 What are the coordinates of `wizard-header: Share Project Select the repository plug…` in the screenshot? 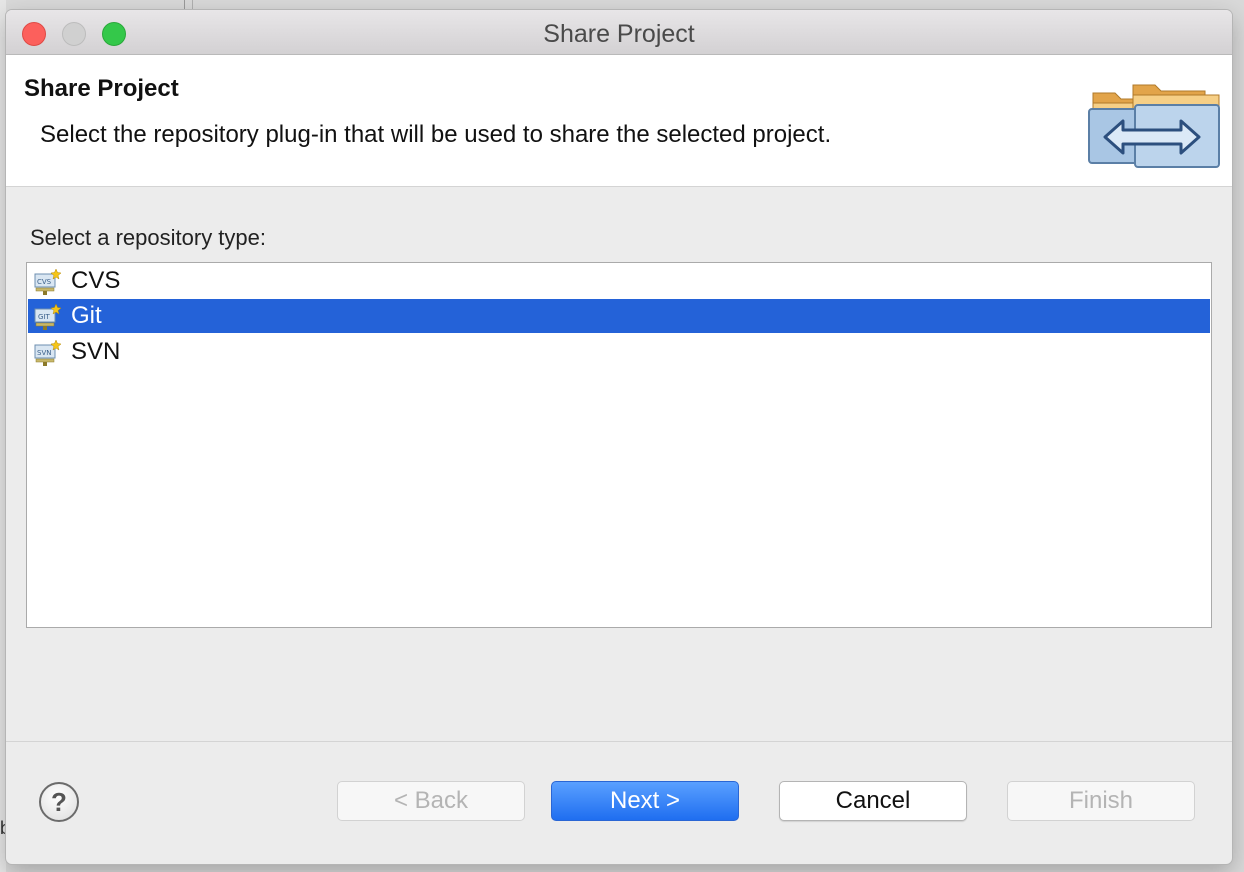 It's located at (619, 121).